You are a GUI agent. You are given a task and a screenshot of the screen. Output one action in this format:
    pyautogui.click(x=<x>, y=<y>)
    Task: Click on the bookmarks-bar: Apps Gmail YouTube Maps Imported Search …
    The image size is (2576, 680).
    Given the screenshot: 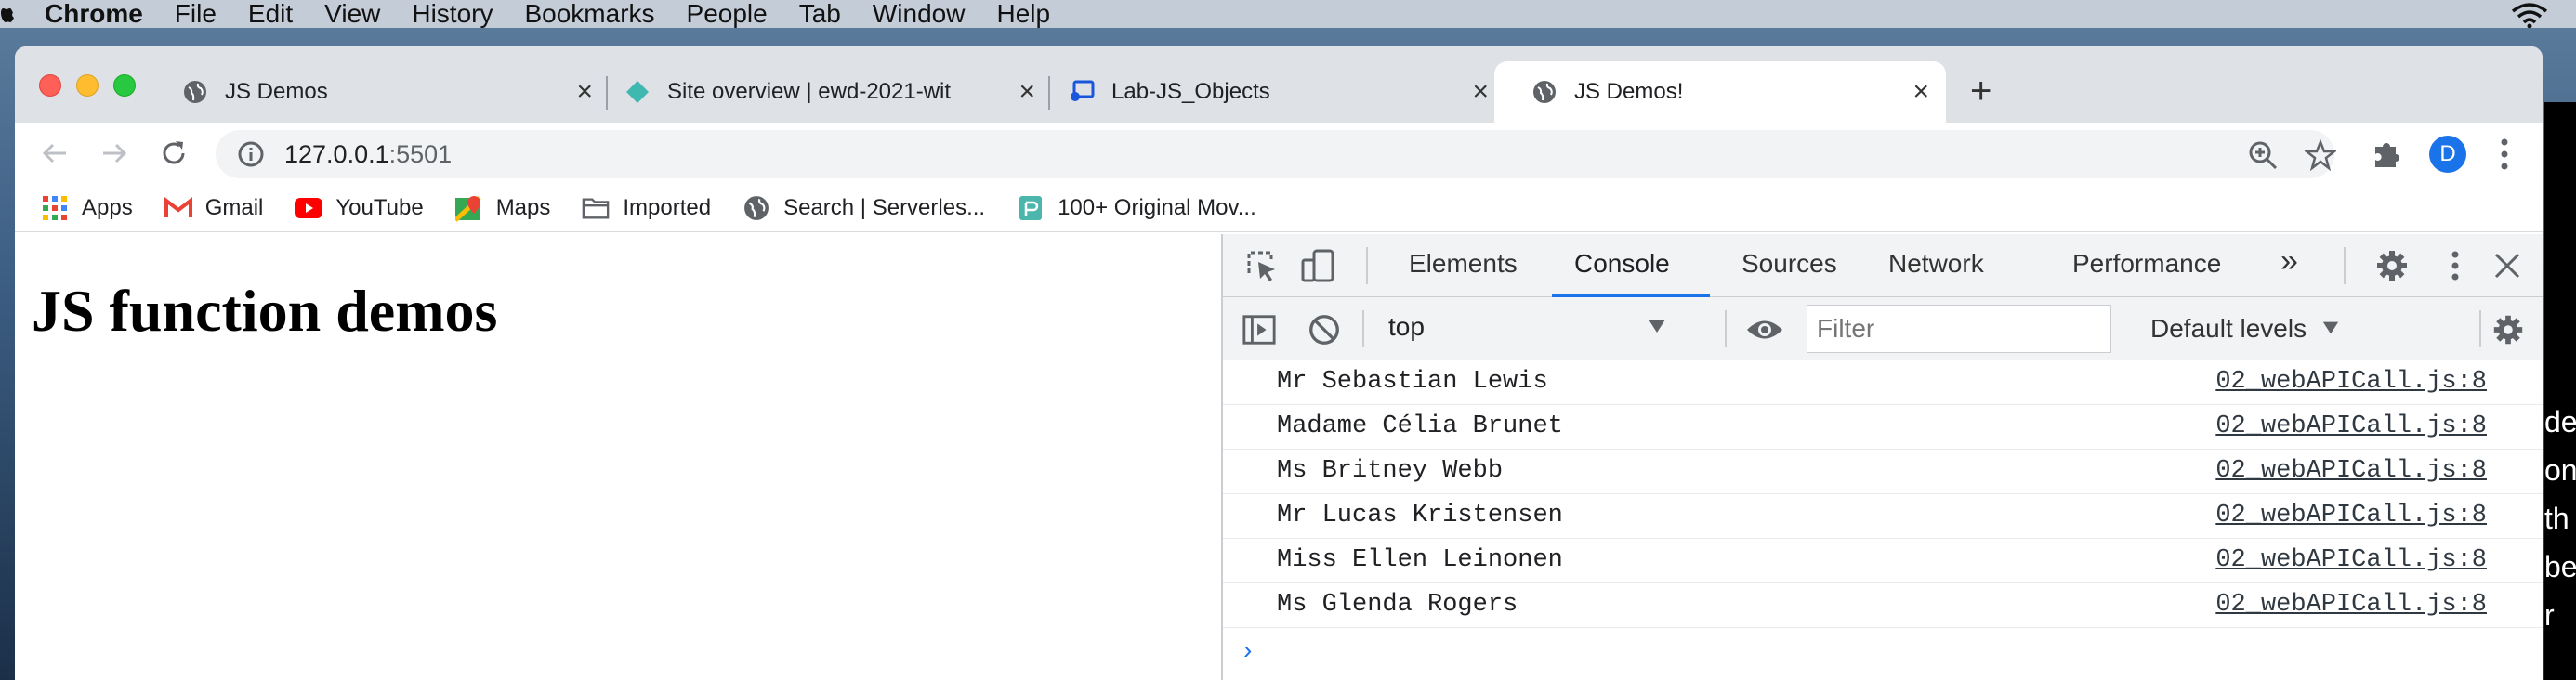 What is the action you would take?
    pyautogui.click(x=1279, y=208)
    